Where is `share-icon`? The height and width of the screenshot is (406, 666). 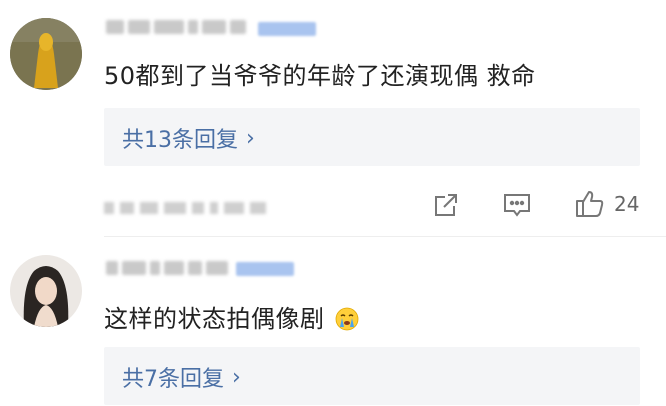 share-icon is located at coordinates (446, 205).